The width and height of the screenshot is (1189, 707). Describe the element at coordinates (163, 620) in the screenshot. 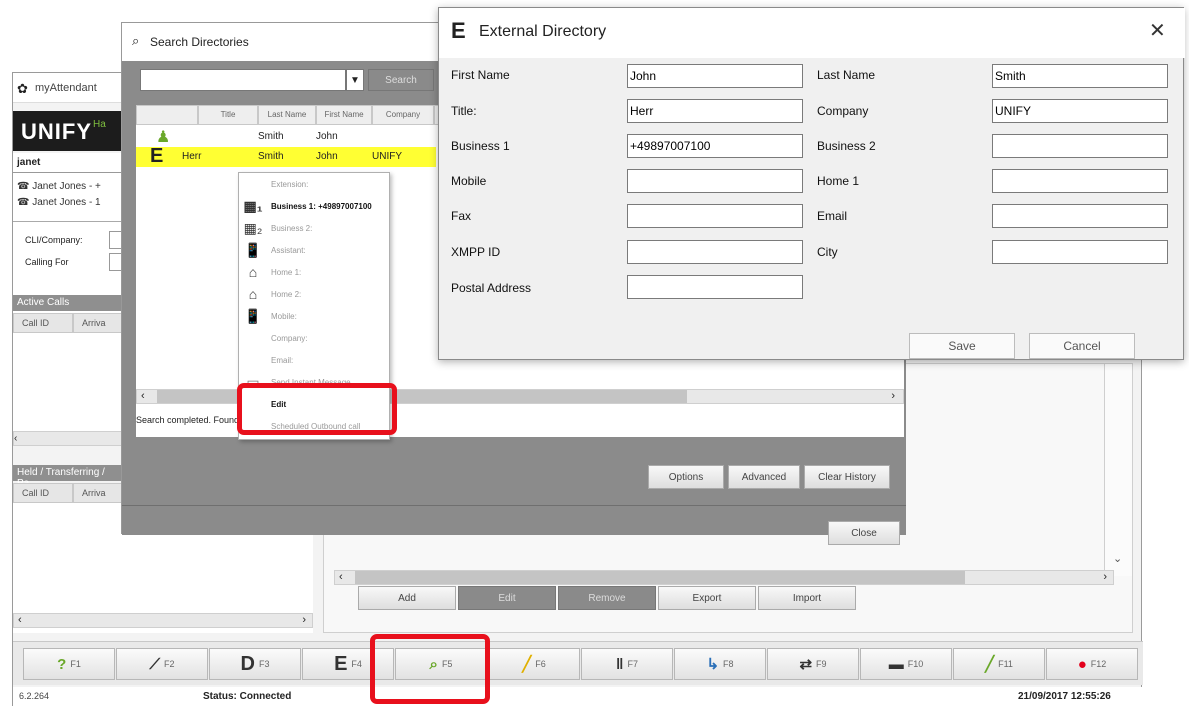

I see `held-calls-scrollbar: ‹ ›` at that location.